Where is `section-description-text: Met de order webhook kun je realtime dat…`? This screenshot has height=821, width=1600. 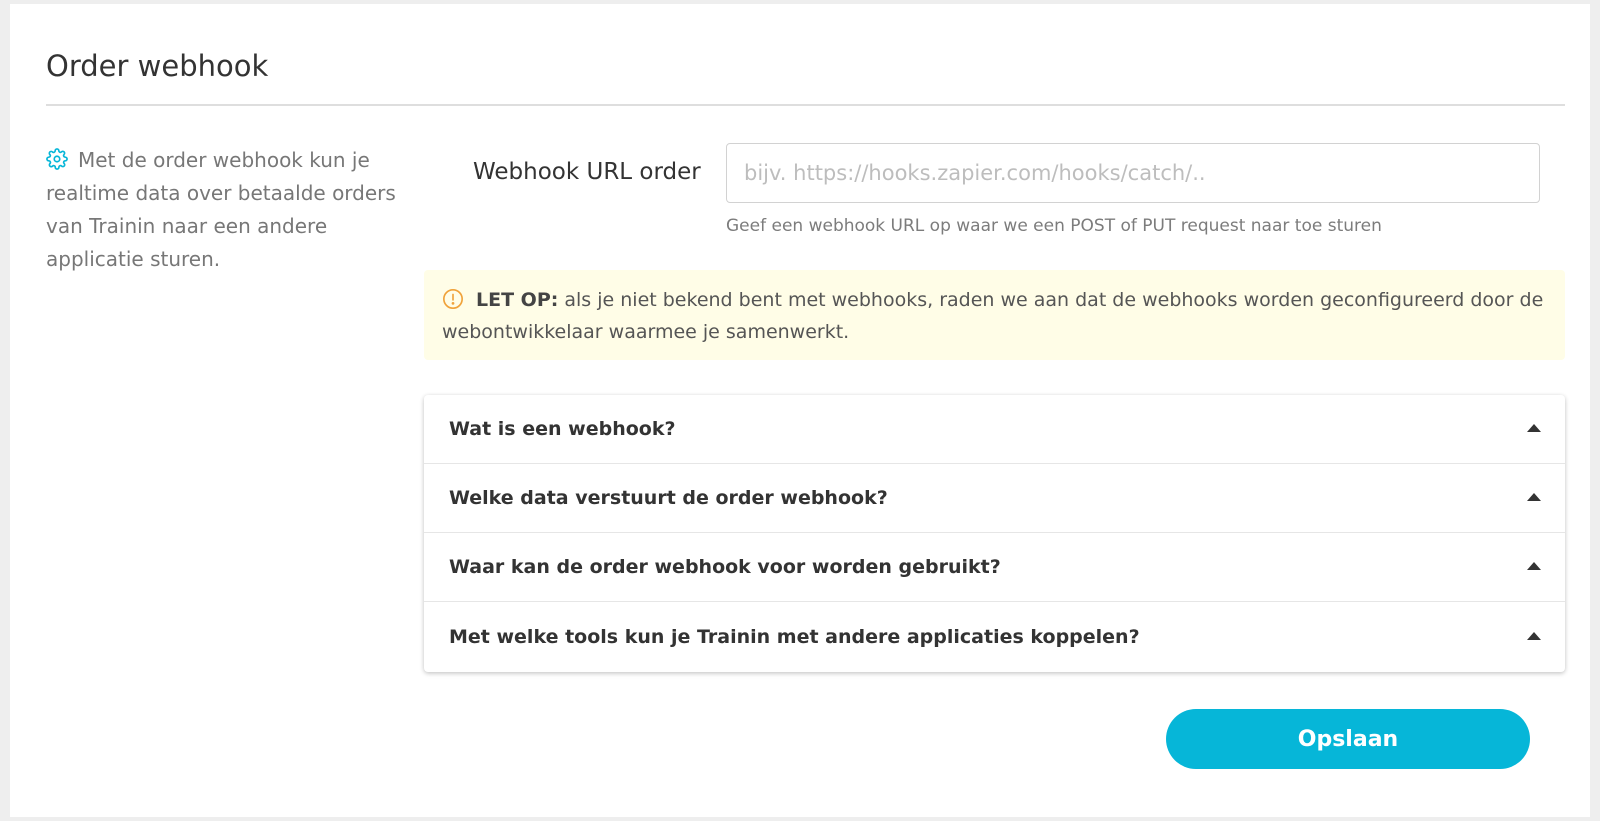 section-description-text: Met de order webhook kun je realtime dat… is located at coordinates (221, 209).